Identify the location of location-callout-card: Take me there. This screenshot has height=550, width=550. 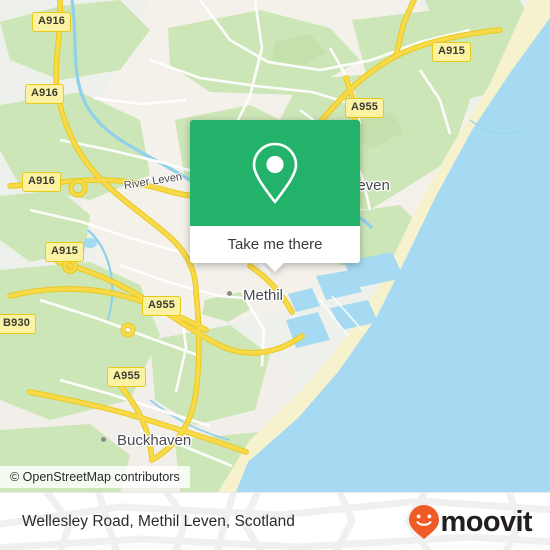
(275, 196).